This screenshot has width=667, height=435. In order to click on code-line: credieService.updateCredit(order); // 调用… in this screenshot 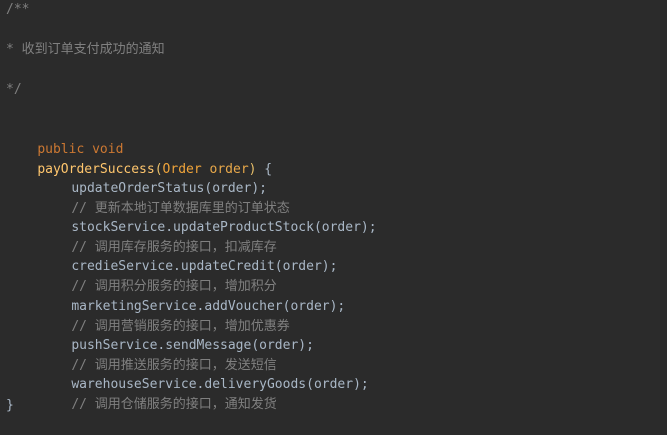, I will do `click(188, 265)`.